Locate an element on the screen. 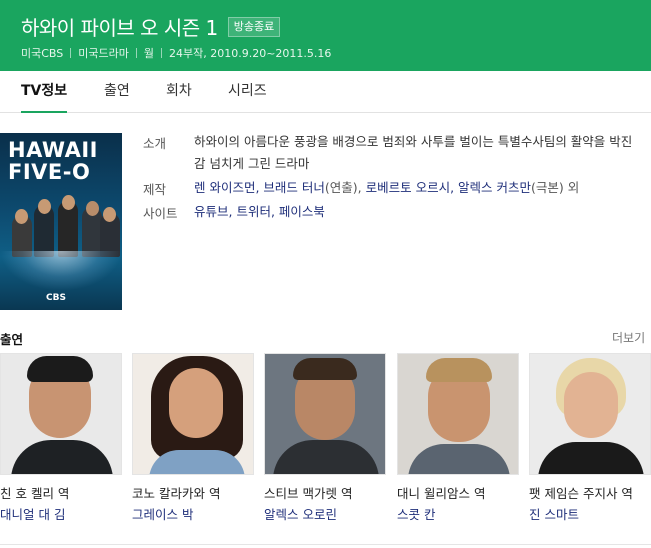 This screenshot has width=651, height=548. cast-card: 팻 제임슨 주지사 역 진 스마트 is located at coordinates (590, 437).